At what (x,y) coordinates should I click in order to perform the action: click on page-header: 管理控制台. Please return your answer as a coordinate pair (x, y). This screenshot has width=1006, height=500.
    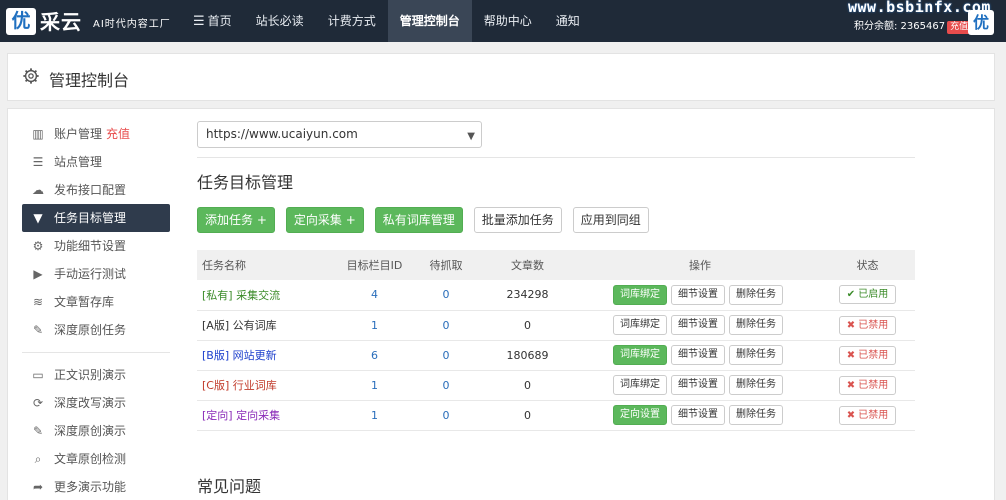
    Looking at the image, I should click on (501, 77).